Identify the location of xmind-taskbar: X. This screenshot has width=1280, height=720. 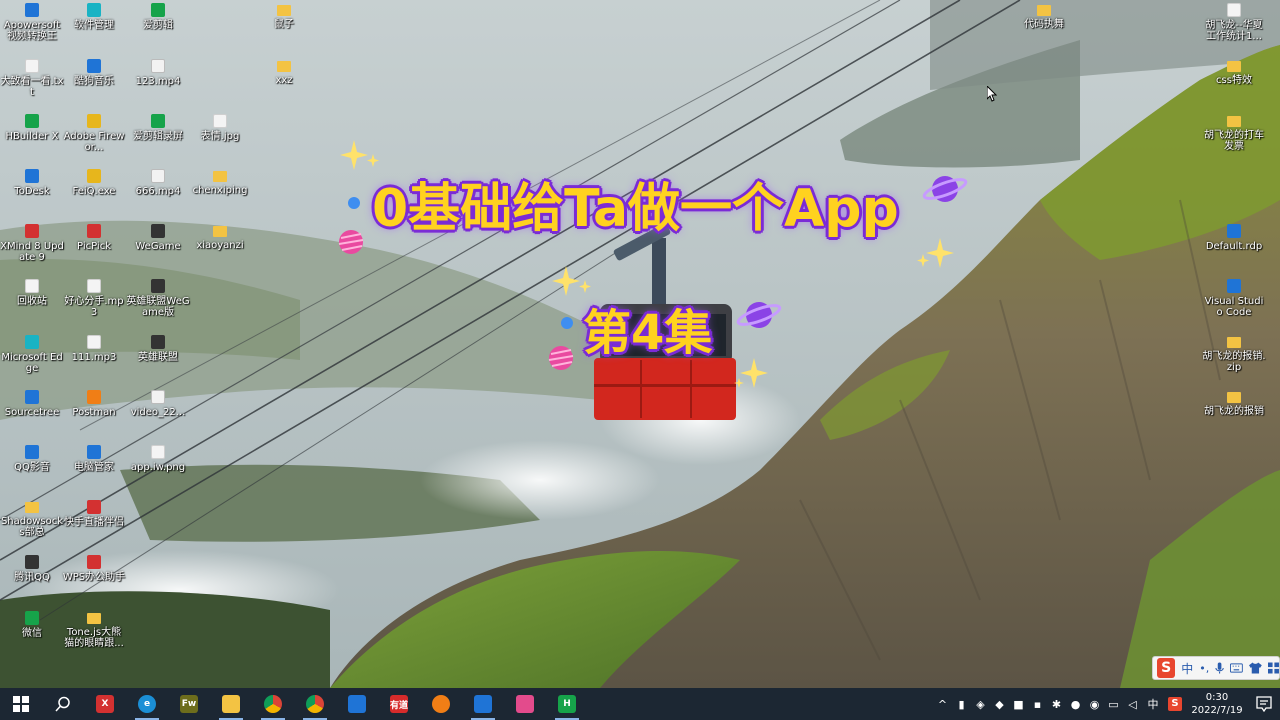
(105, 704).